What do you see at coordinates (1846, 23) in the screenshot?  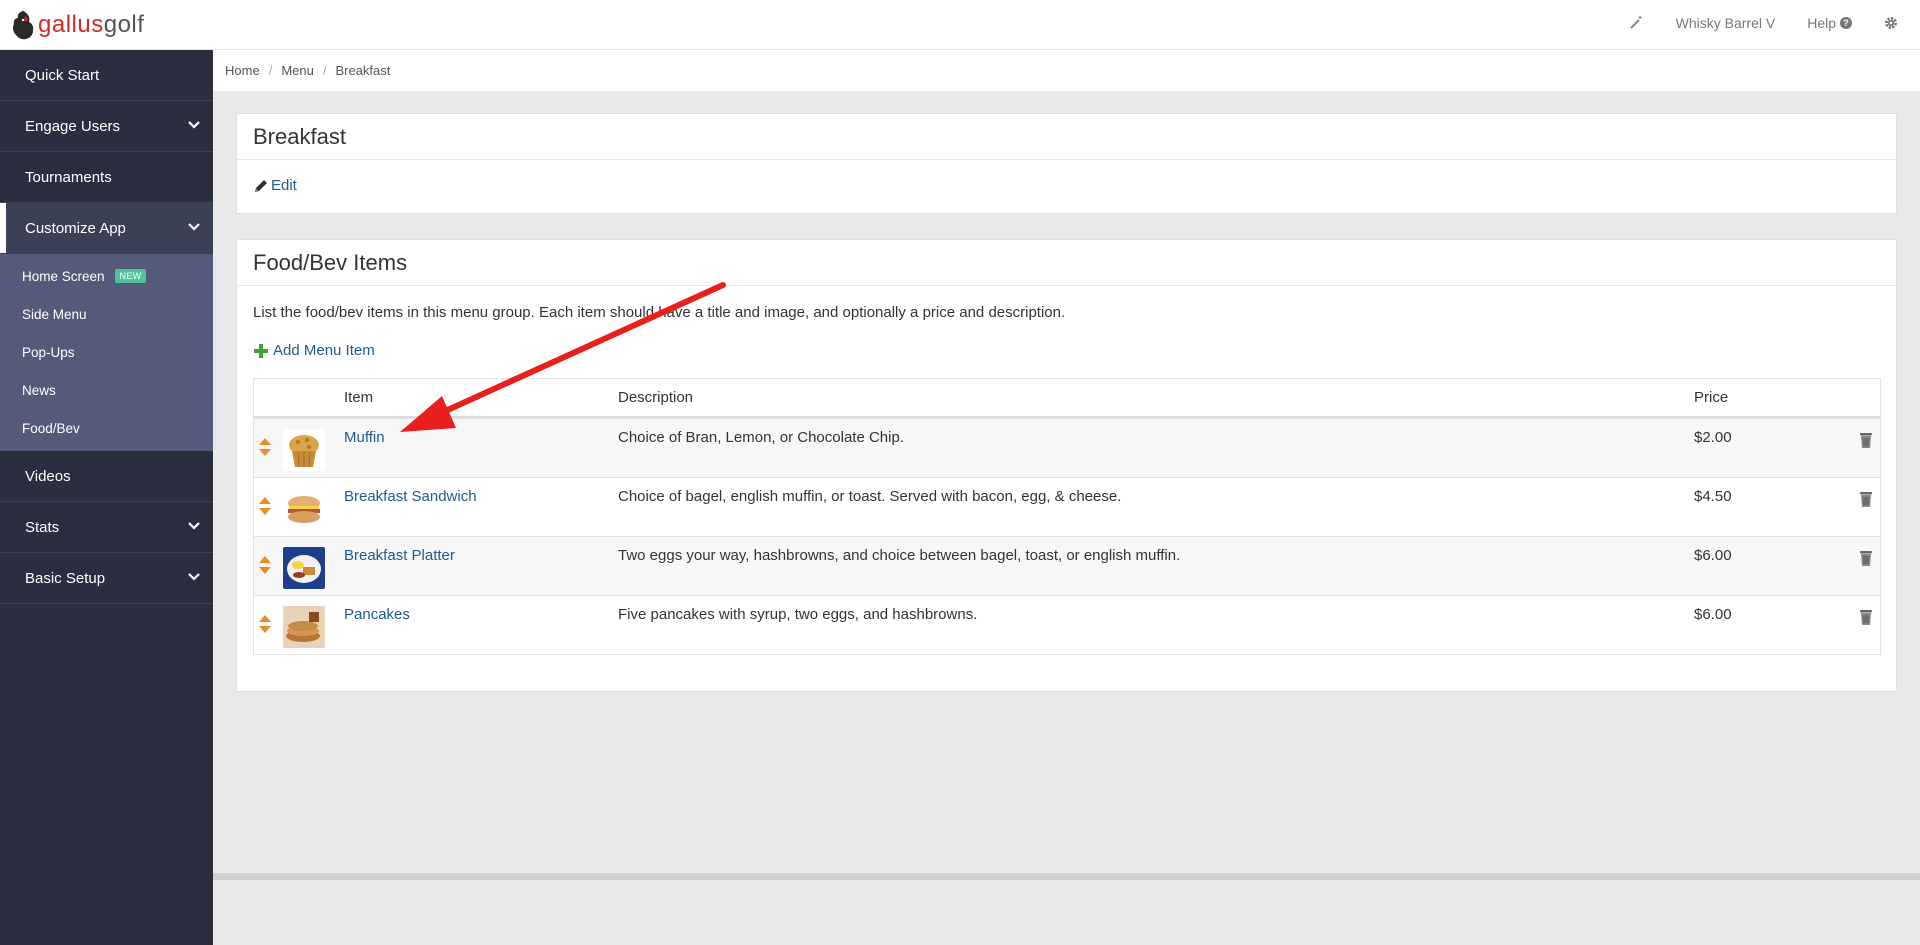 I see `help-icon: ?` at bounding box center [1846, 23].